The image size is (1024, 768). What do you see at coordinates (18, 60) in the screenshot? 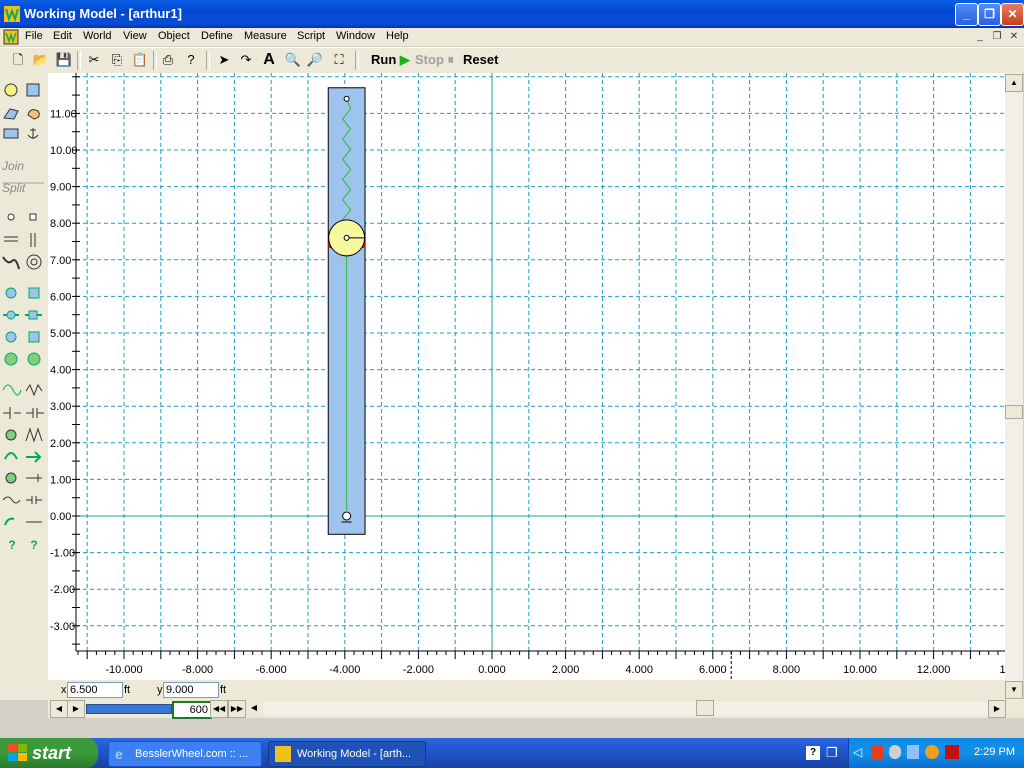
I see `new-file-icon: 🗋` at bounding box center [18, 60].